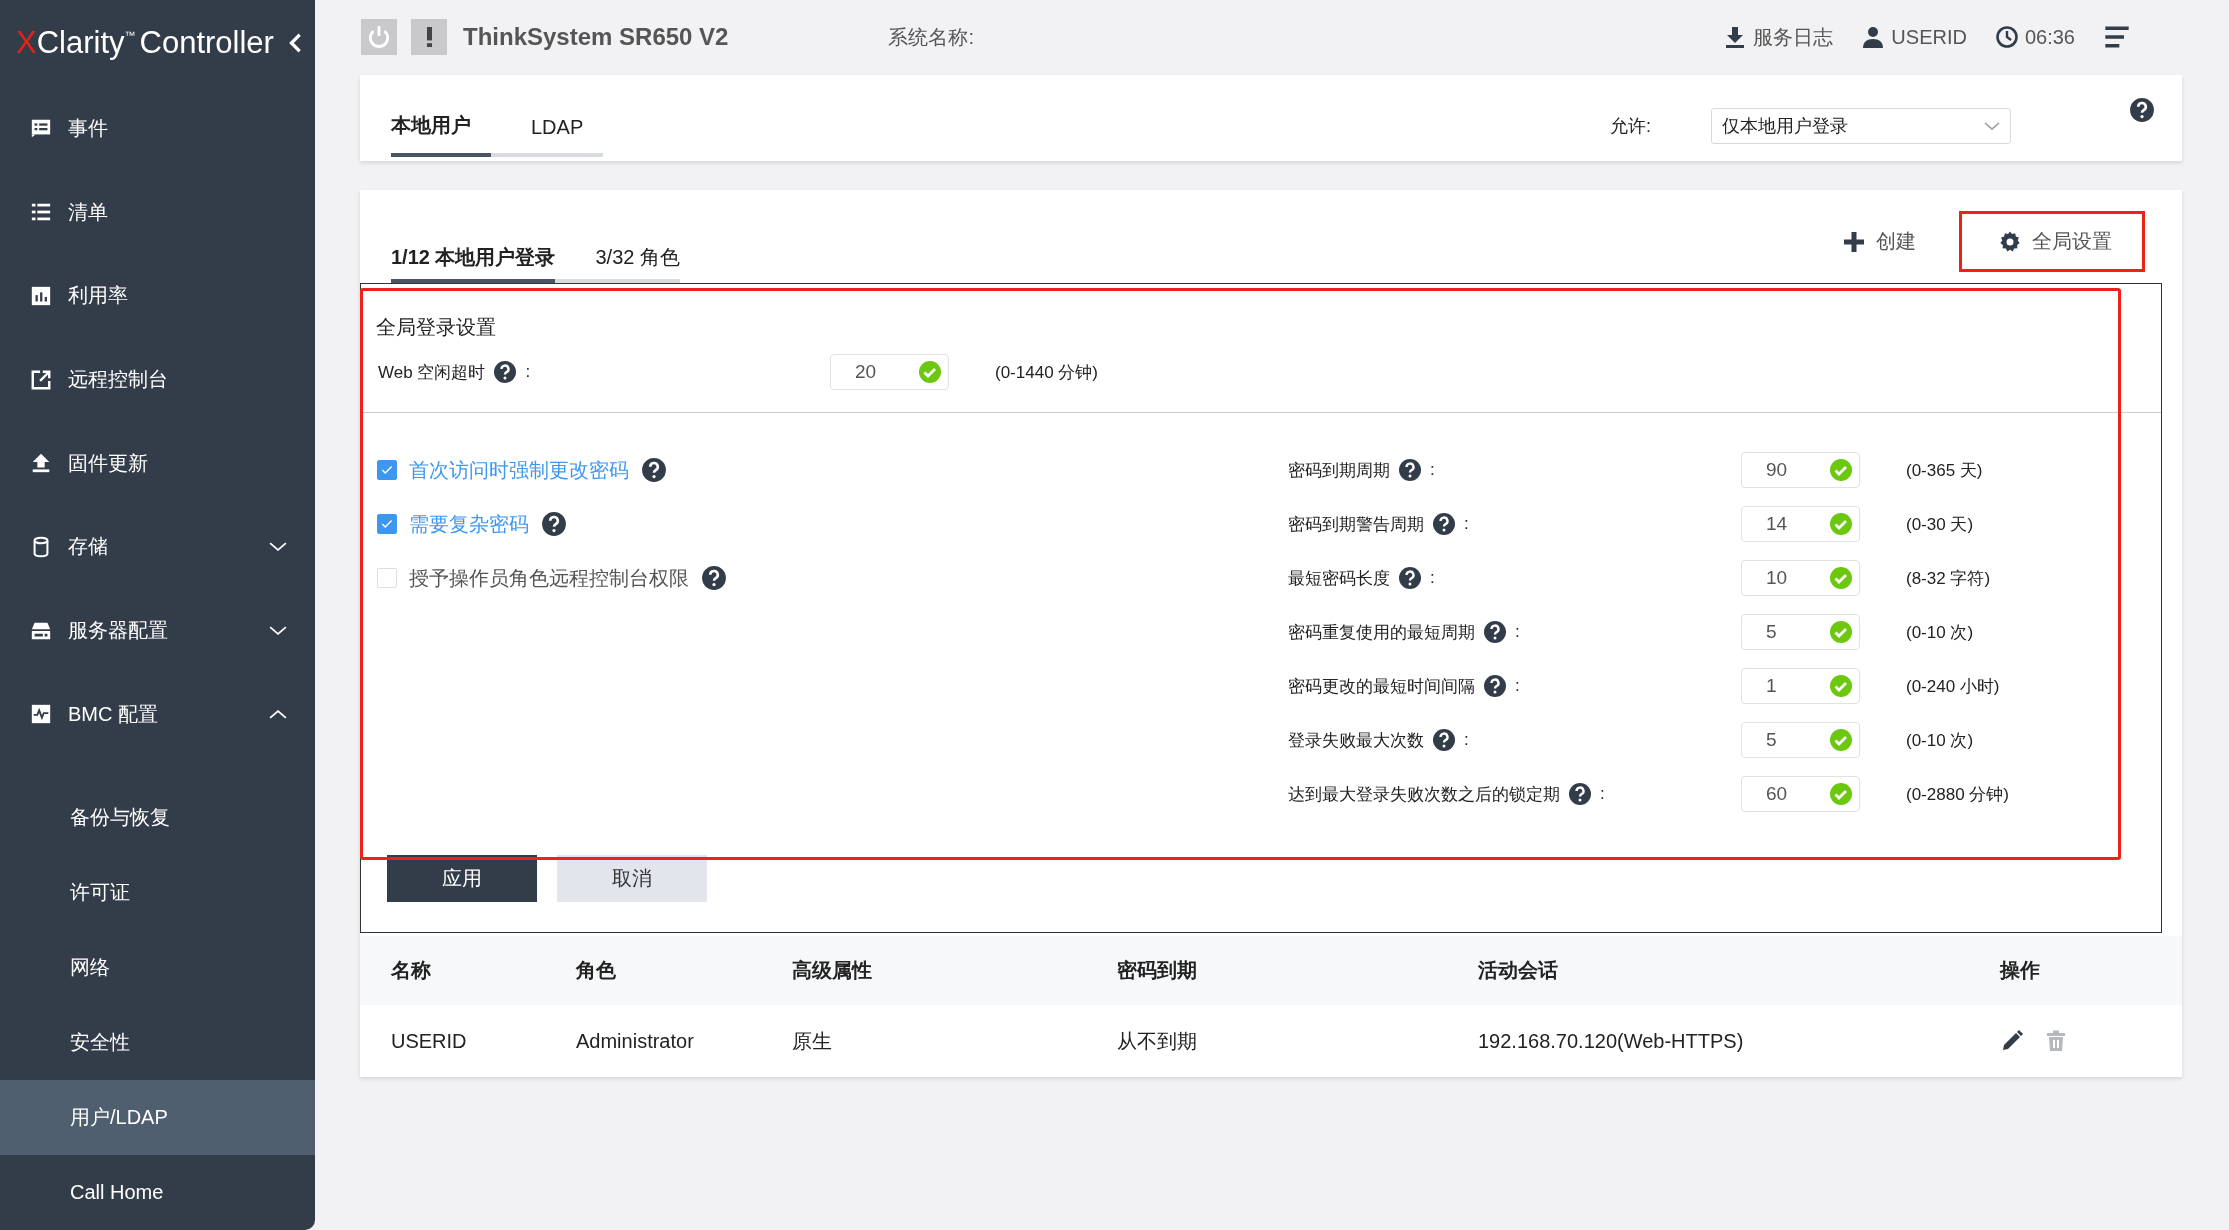  I want to click on plus-icon, so click(1854, 241).